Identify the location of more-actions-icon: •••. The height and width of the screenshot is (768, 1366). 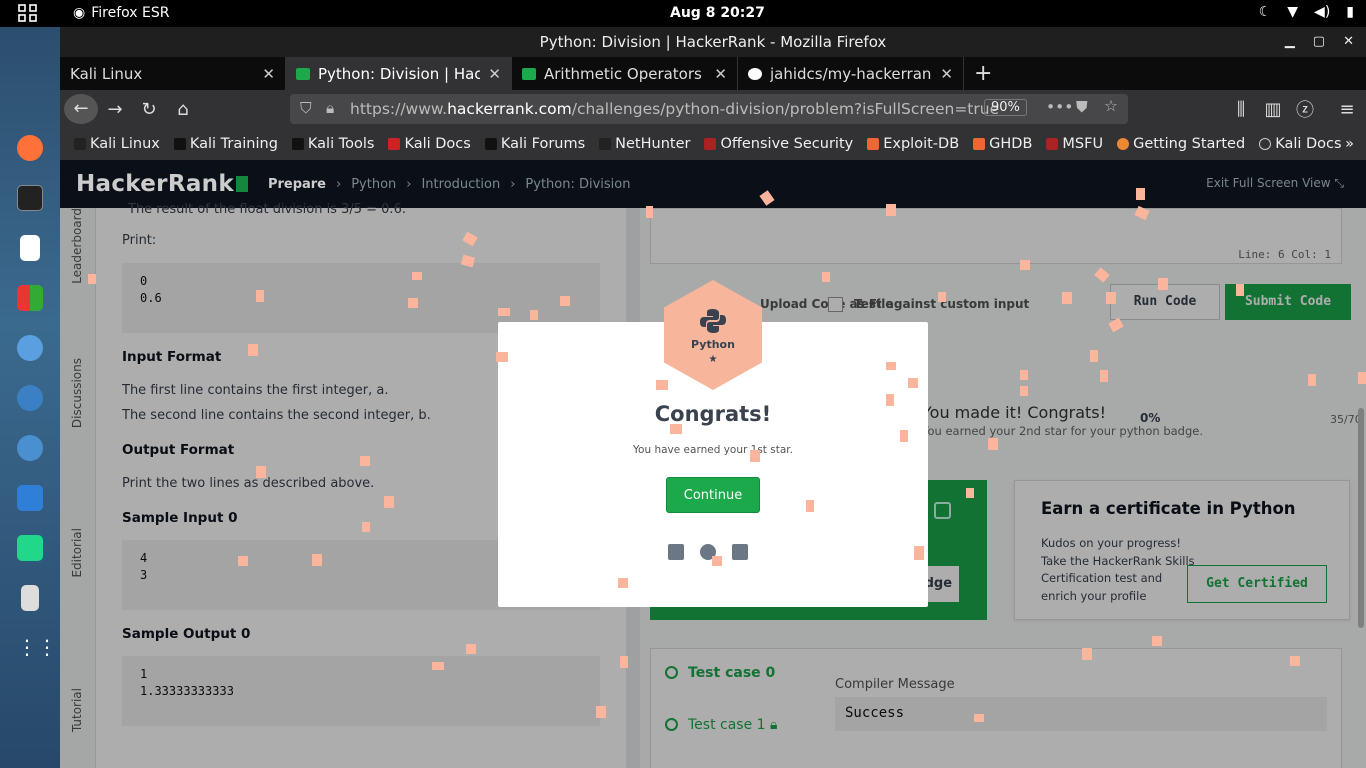
(1059, 107).